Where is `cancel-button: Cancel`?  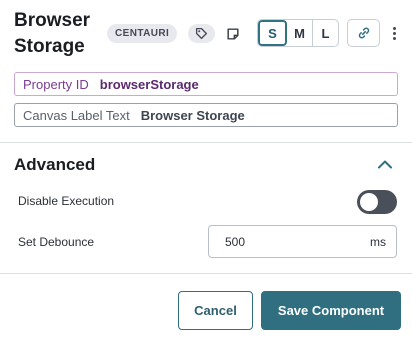
cancel-button: Cancel is located at coordinates (215, 310).